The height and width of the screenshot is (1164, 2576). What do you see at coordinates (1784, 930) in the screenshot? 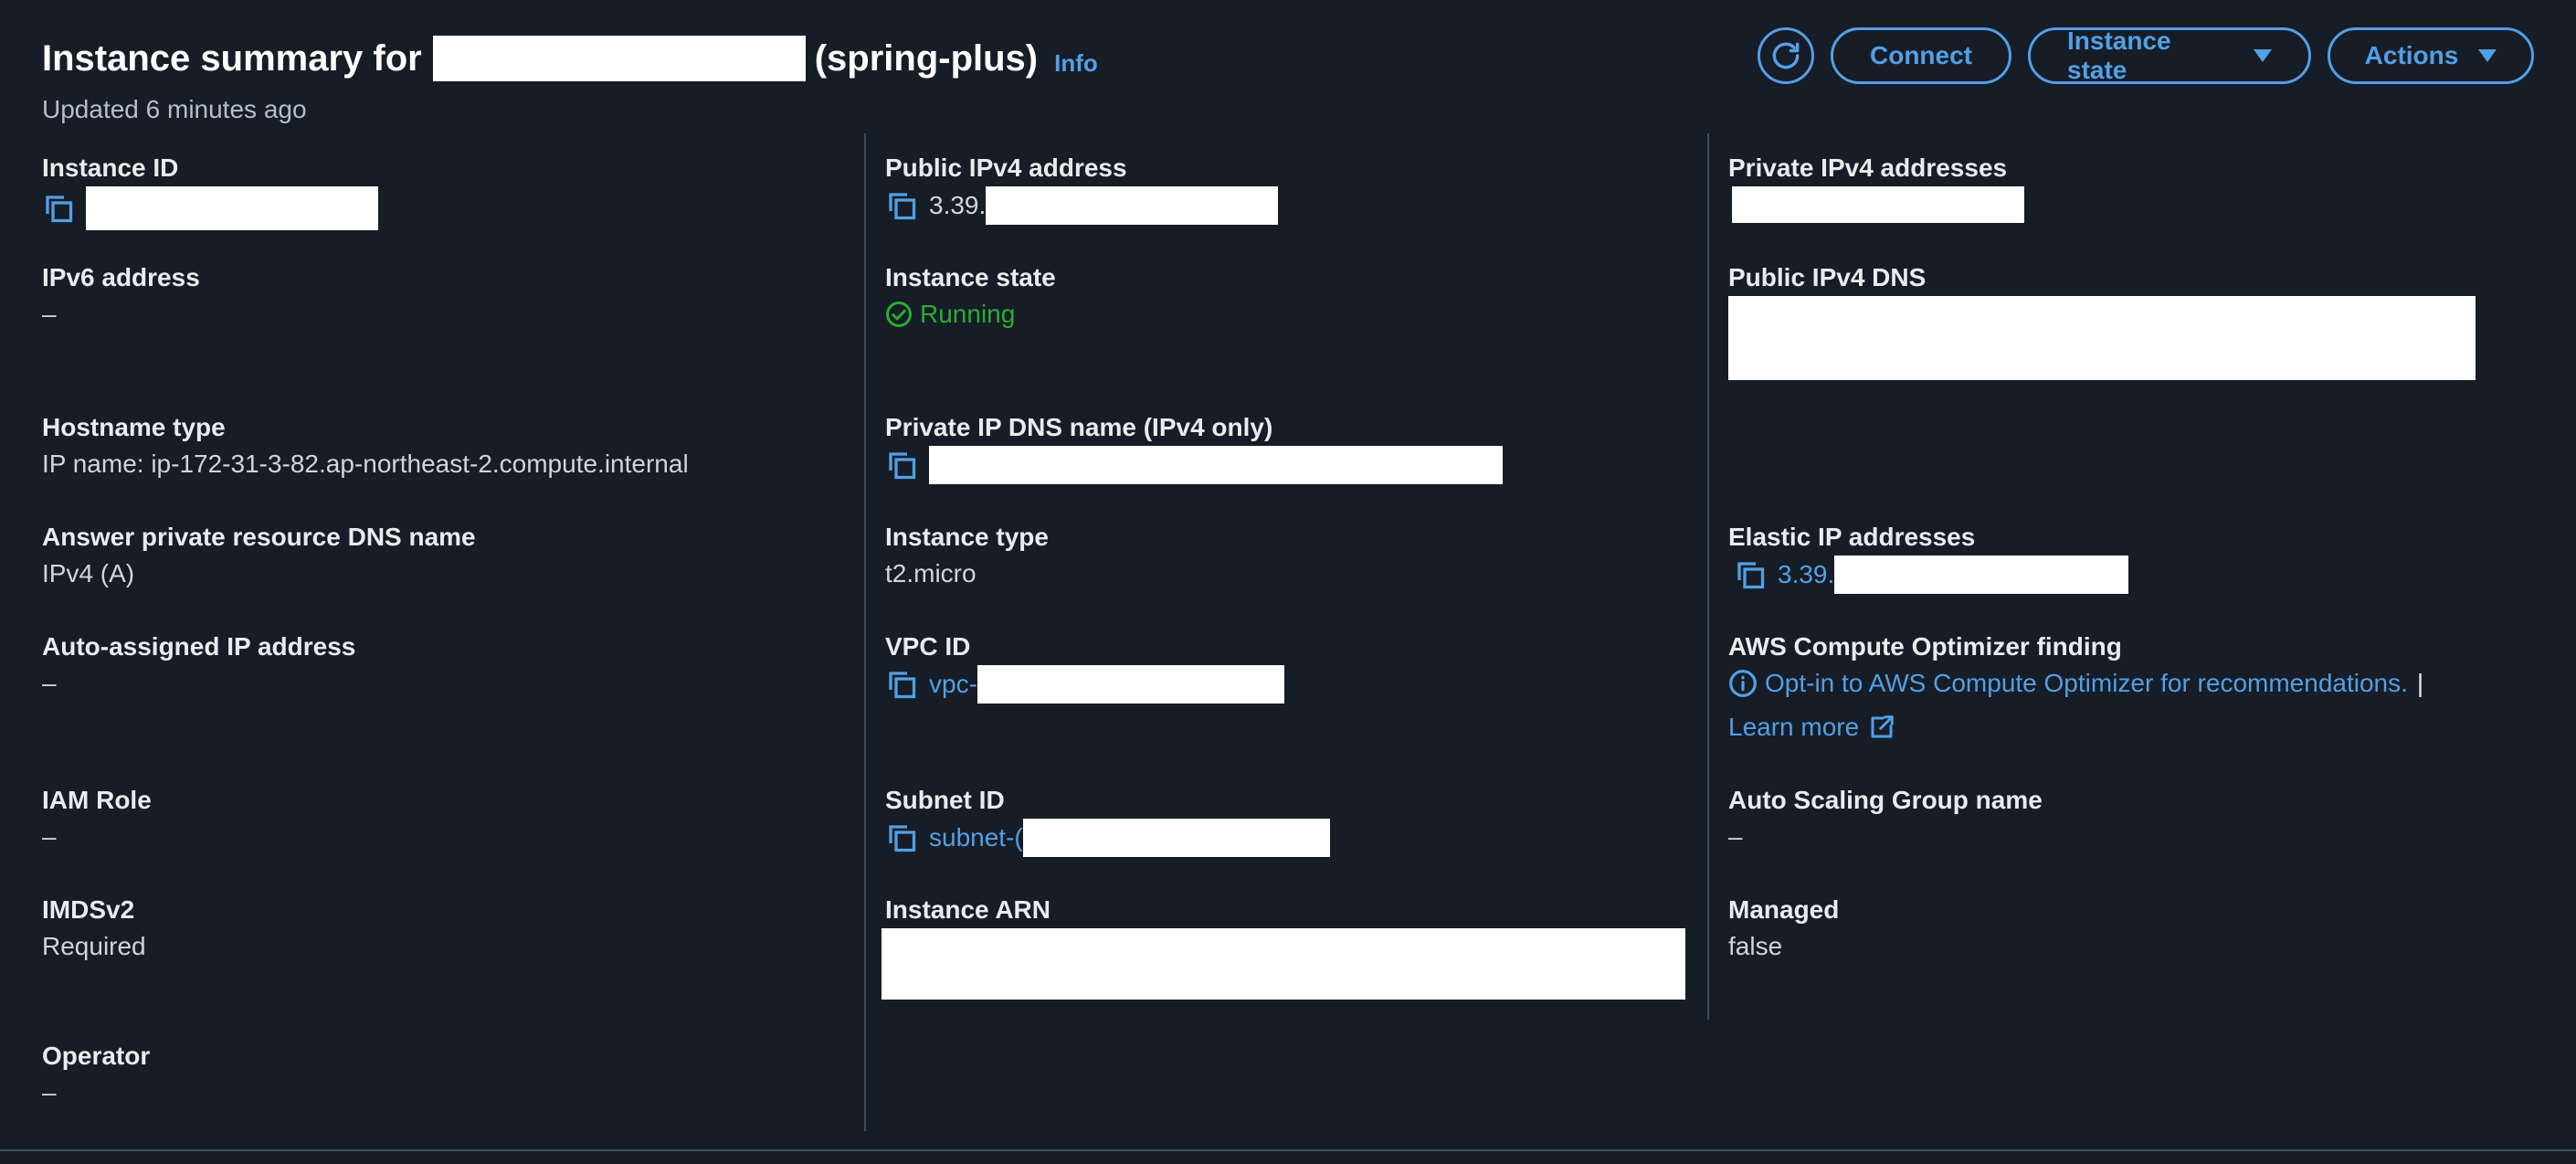
I see `field-managed: Managed false` at bounding box center [1784, 930].